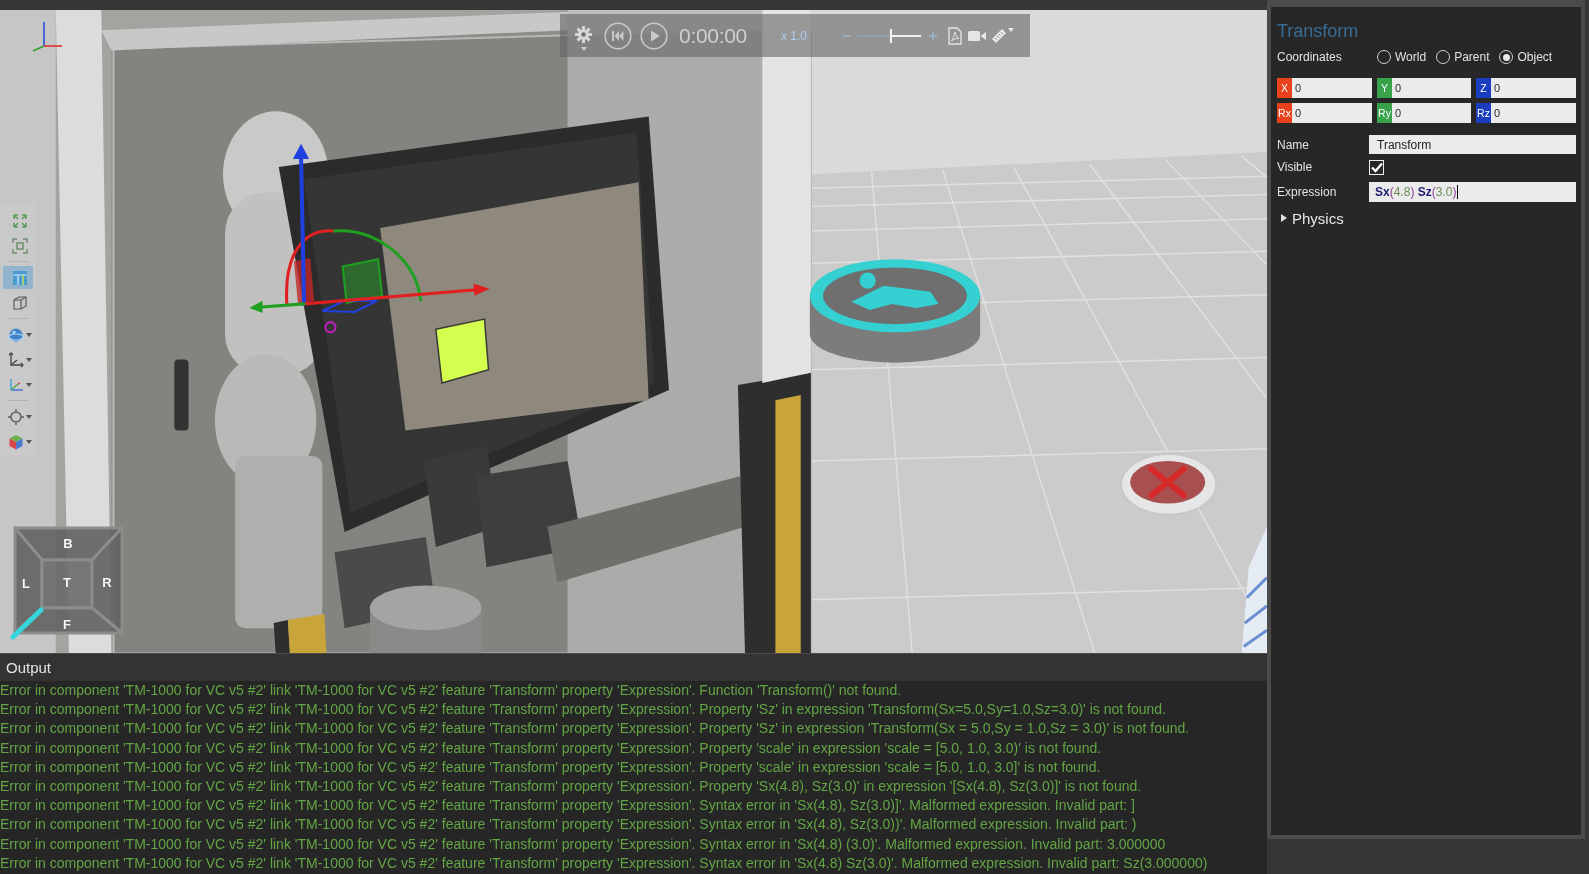 Image resolution: width=1589 pixels, height=874 pixels. I want to click on record-button, so click(977, 35).